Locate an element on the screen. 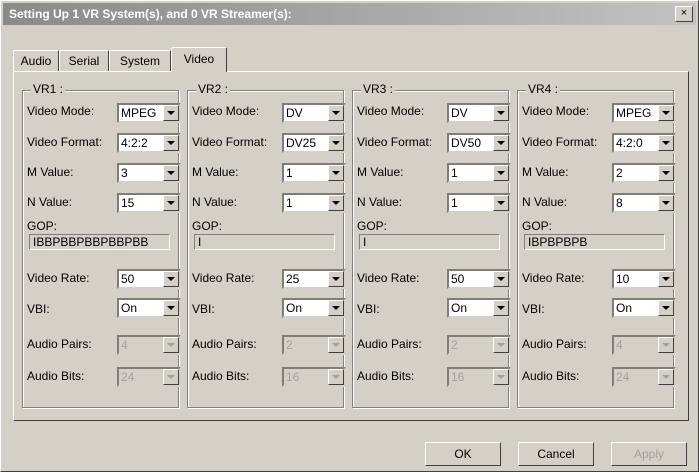 This screenshot has width=699, height=472. n-value-label: N Value: is located at coordinates (50, 202).